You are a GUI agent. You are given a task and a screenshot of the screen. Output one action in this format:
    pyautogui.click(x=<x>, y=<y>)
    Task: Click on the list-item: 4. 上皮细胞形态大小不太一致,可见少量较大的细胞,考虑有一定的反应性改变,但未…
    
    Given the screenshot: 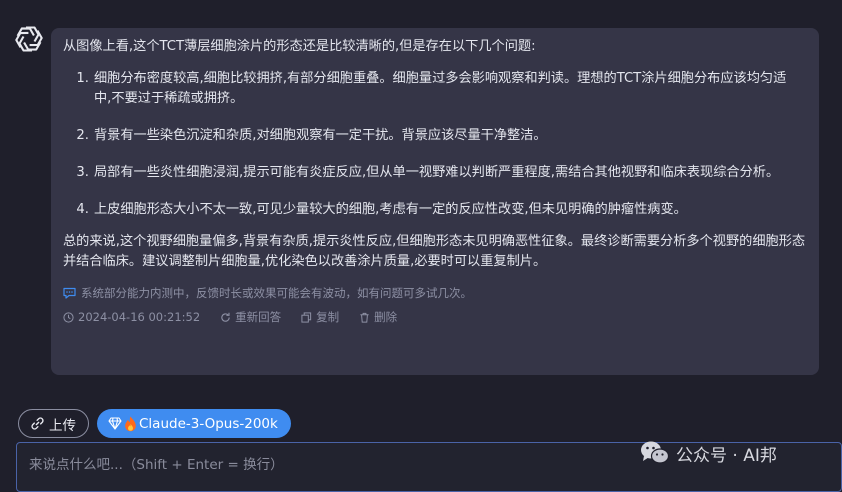 What is the action you would take?
    pyautogui.click(x=435, y=210)
    